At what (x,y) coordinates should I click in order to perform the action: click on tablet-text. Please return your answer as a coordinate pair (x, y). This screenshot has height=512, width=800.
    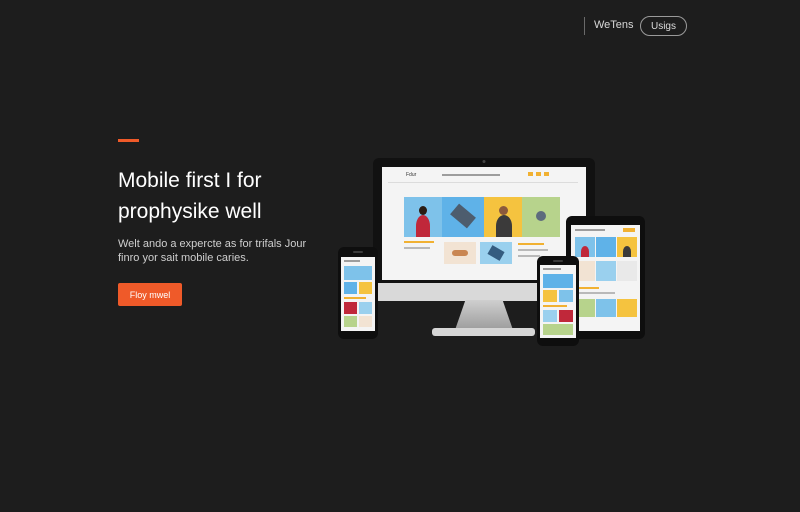
    Looking at the image, I should click on (595, 293).